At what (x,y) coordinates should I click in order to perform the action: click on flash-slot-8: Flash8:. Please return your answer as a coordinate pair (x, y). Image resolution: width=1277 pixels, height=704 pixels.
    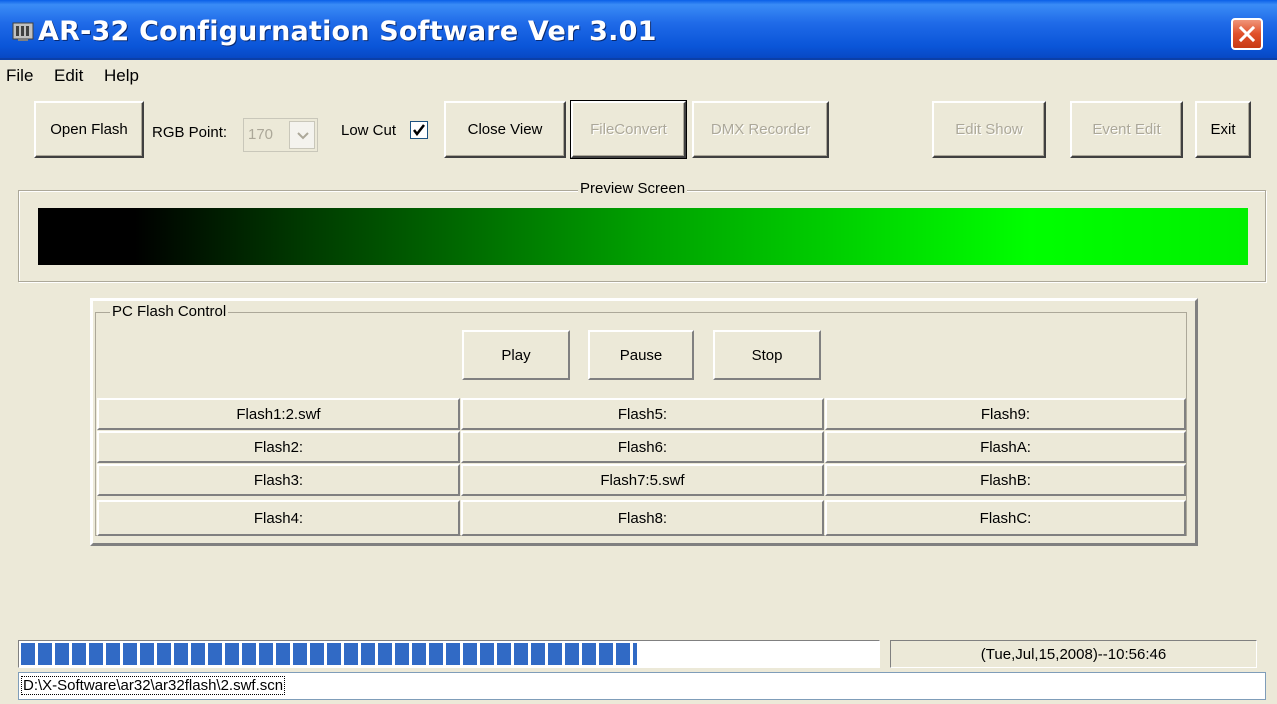
    Looking at the image, I should click on (642, 518).